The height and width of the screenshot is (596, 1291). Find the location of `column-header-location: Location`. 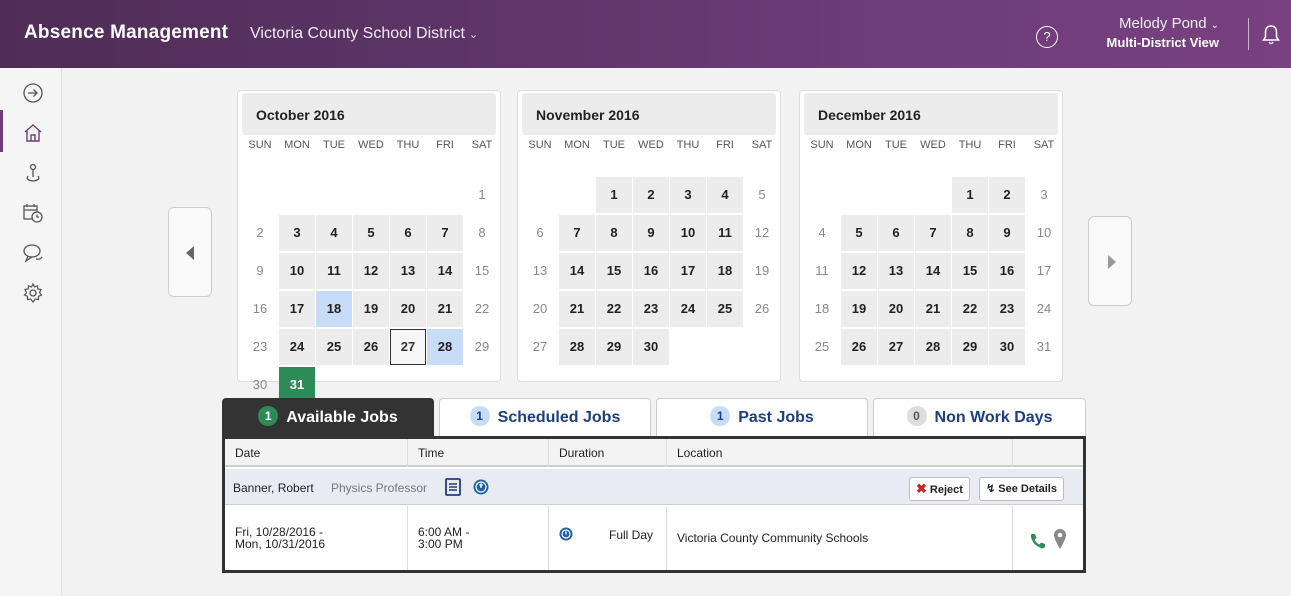

column-header-location: Location is located at coordinates (840, 453).